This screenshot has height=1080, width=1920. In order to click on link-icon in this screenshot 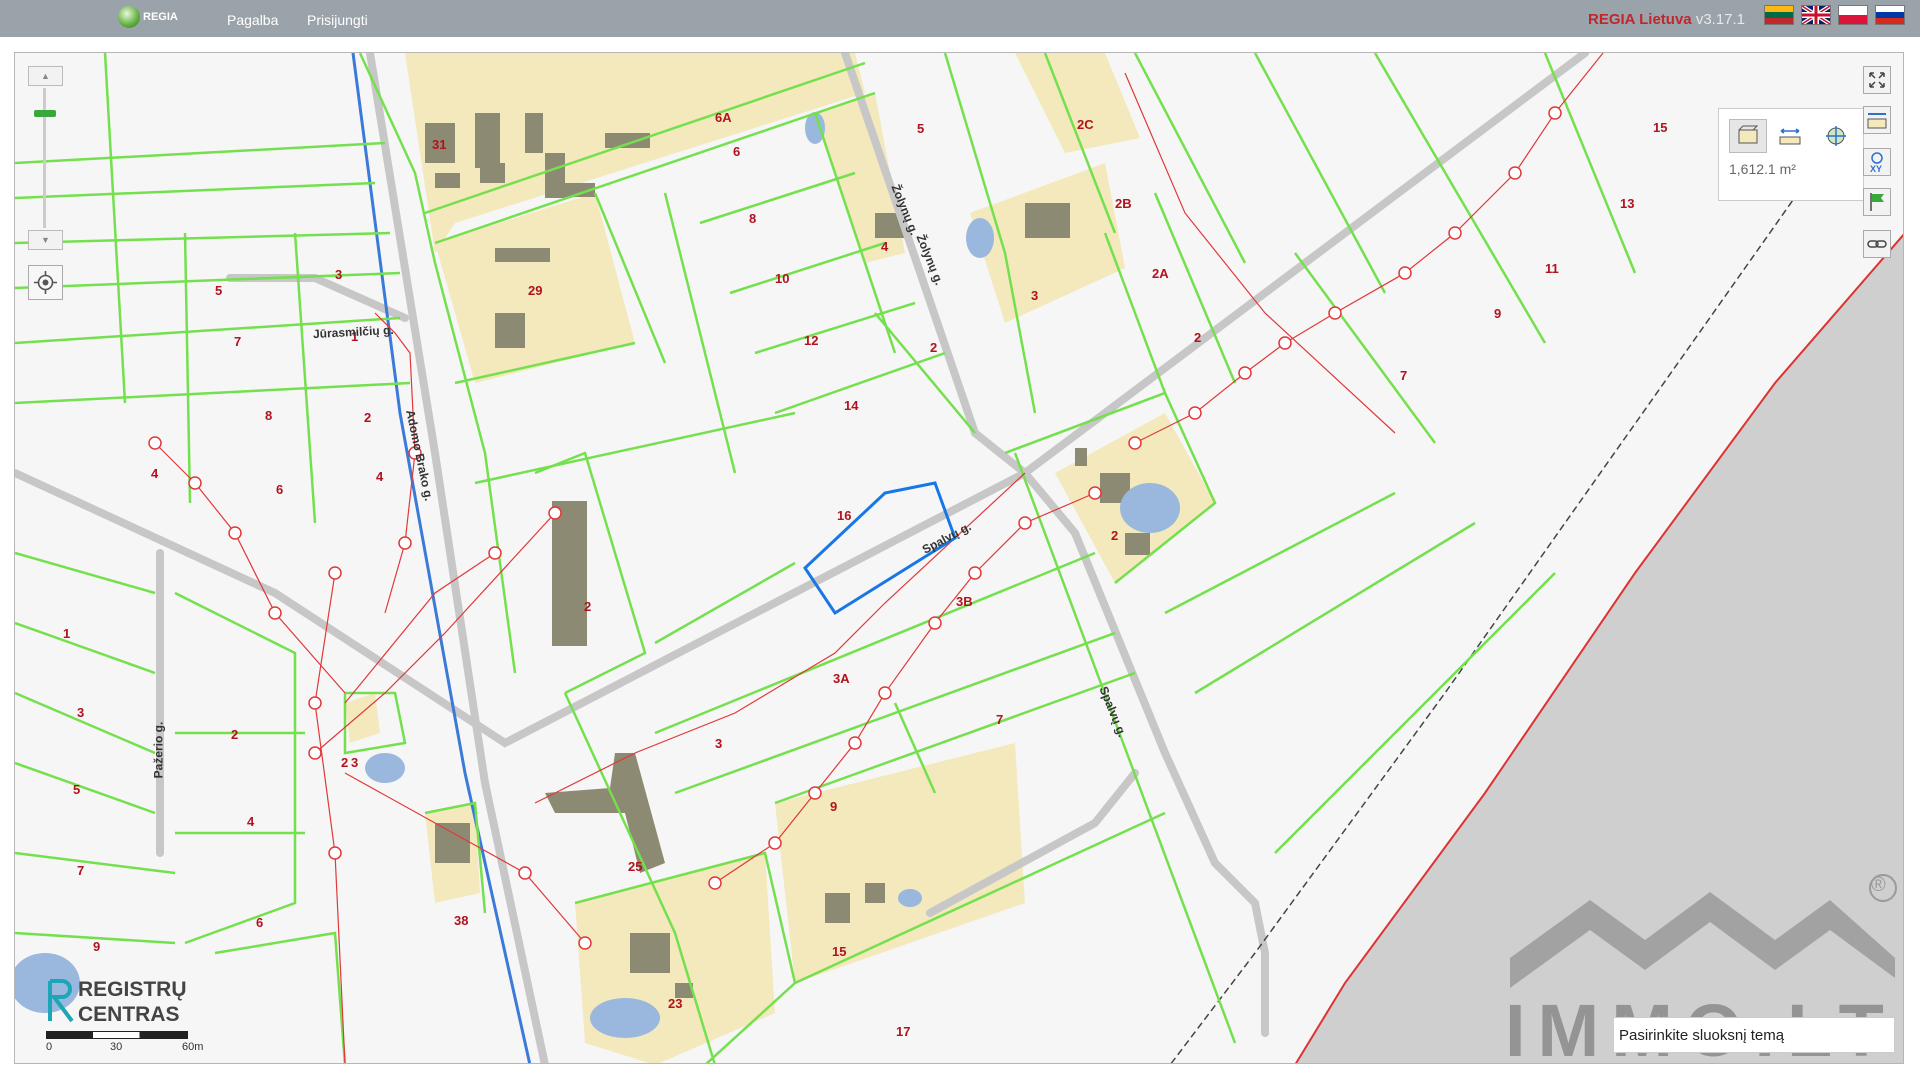, I will do `click(1877, 244)`.